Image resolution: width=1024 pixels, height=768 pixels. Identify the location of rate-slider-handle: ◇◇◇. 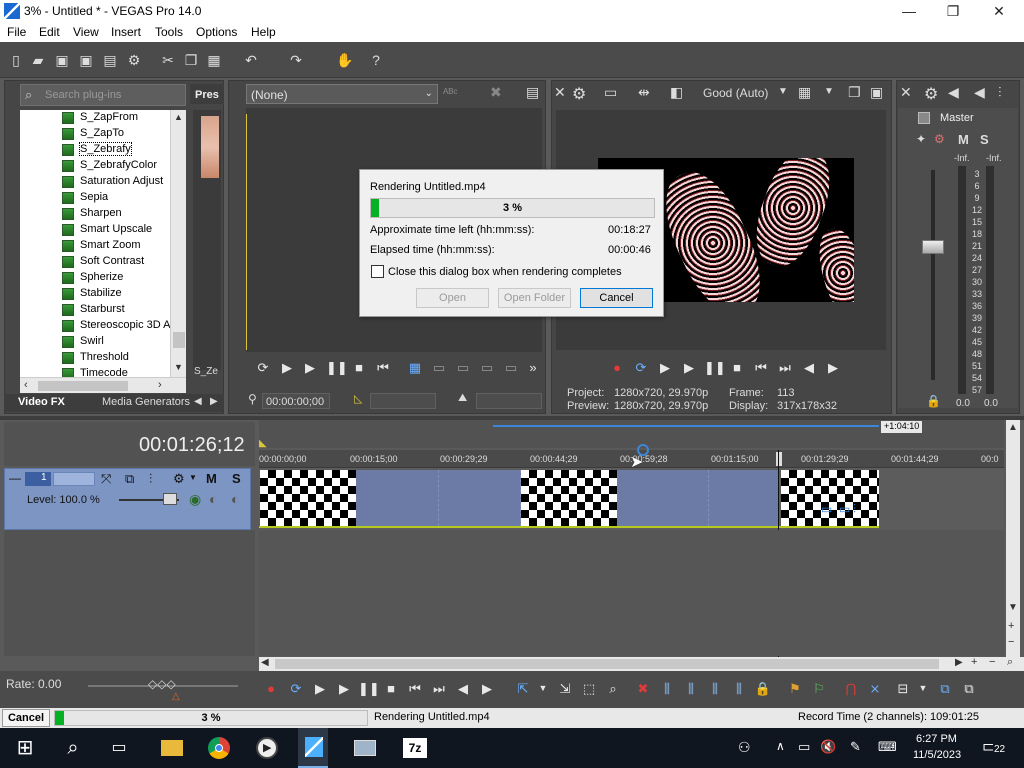
(162, 684).